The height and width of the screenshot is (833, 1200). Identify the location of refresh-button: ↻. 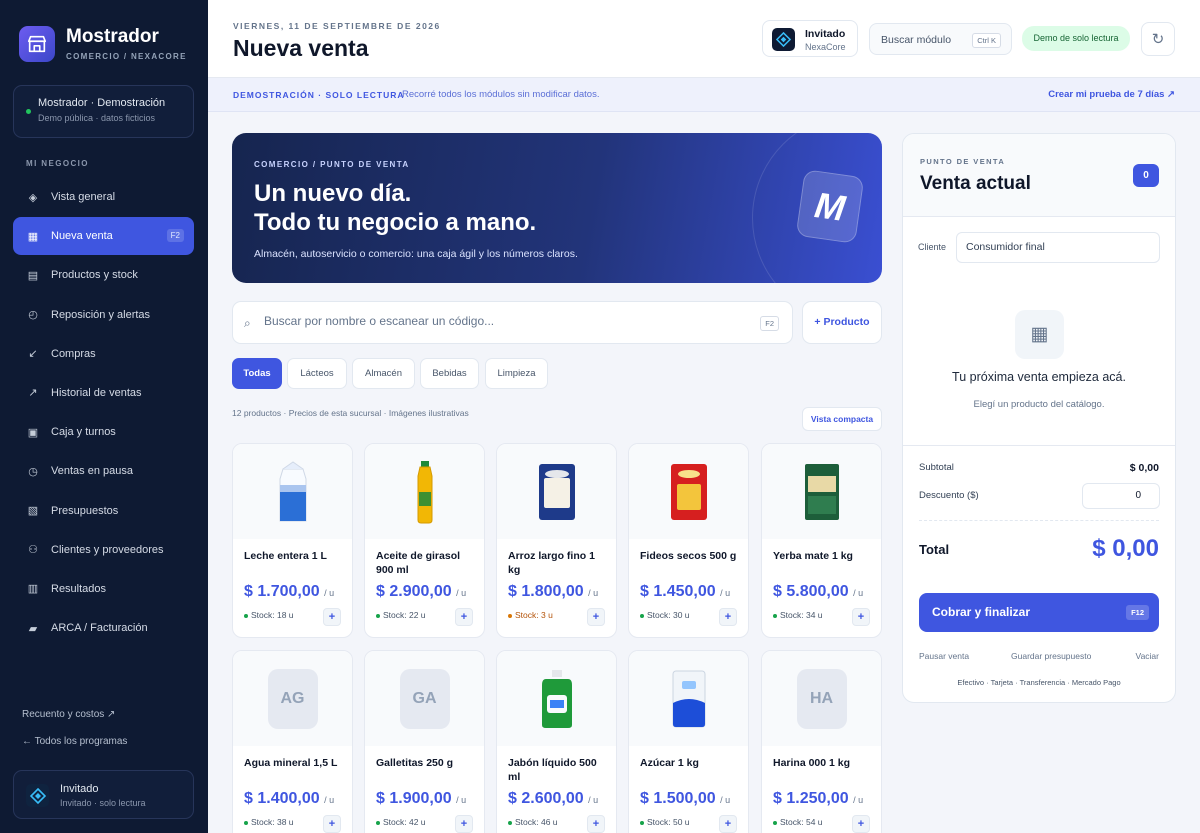
(1158, 39).